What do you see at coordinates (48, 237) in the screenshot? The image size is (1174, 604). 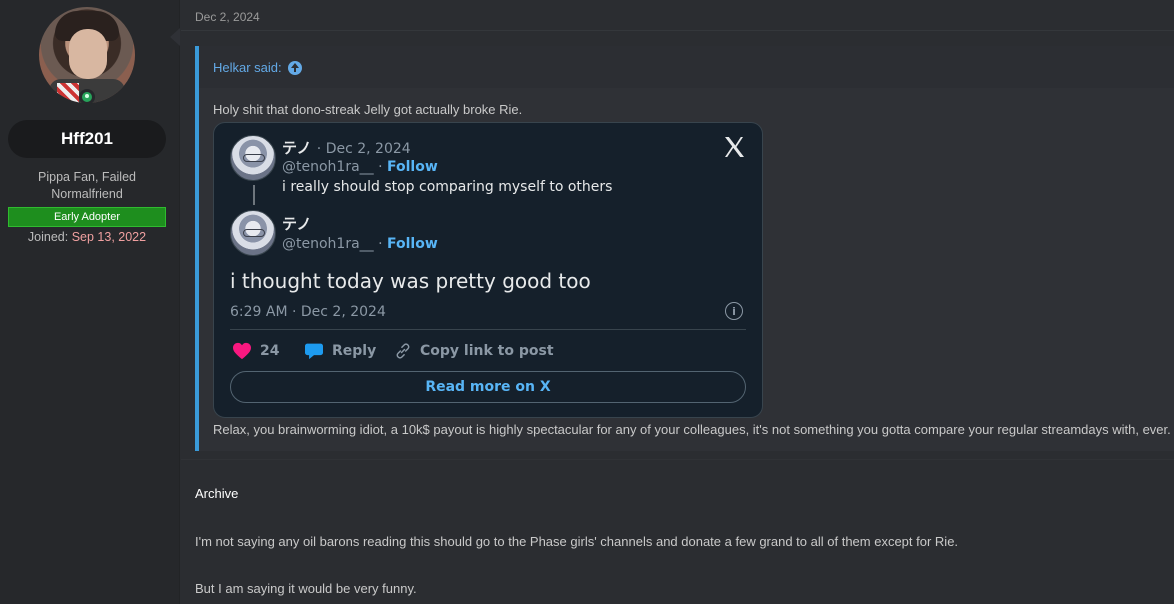 I see `joined-label: Joined:` at bounding box center [48, 237].